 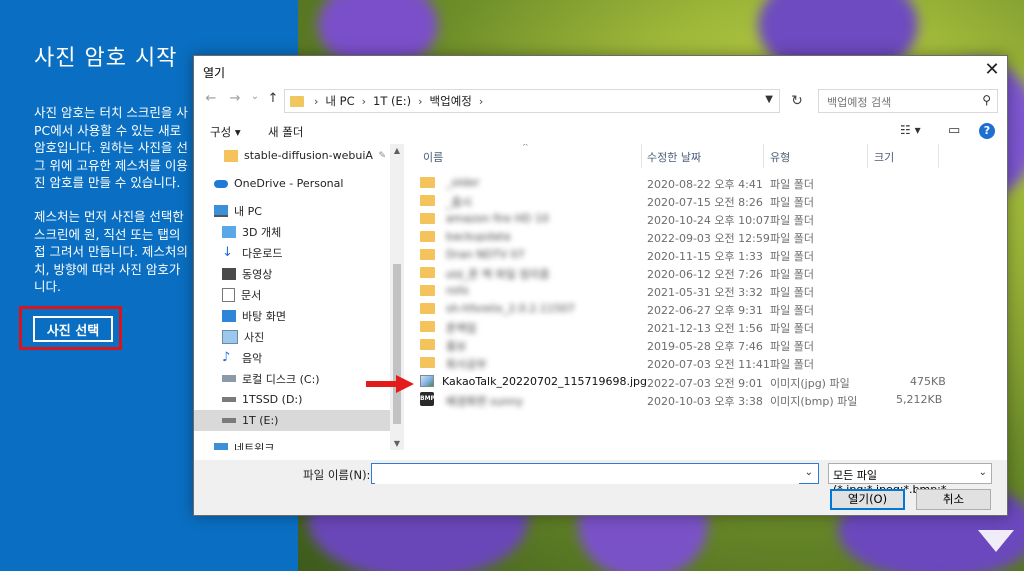 What do you see at coordinates (700, 291) in the screenshot?
I see `file-row: rolls 2021-05-31 오전 3:32 파일 폴더` at bounding box center [700, 291].